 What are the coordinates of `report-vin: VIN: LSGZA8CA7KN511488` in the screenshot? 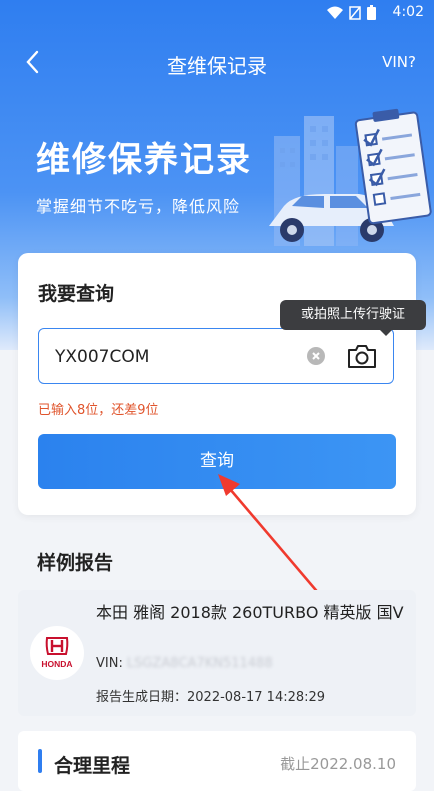 It's located at (184, 663).